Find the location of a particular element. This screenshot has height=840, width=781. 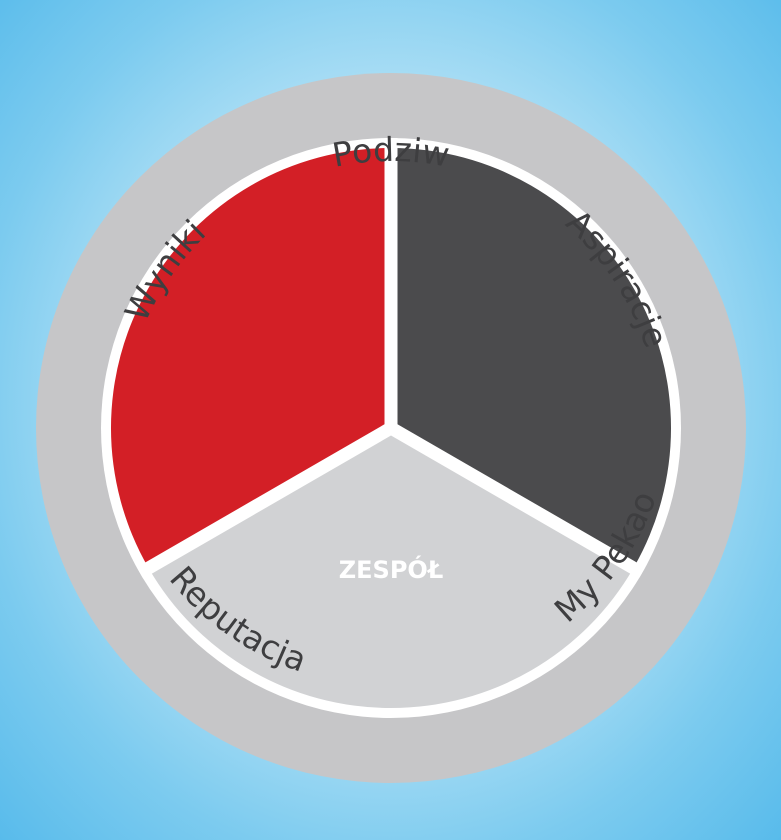

center-label: ZESPÓŁ is located at coordinates (391, 569).